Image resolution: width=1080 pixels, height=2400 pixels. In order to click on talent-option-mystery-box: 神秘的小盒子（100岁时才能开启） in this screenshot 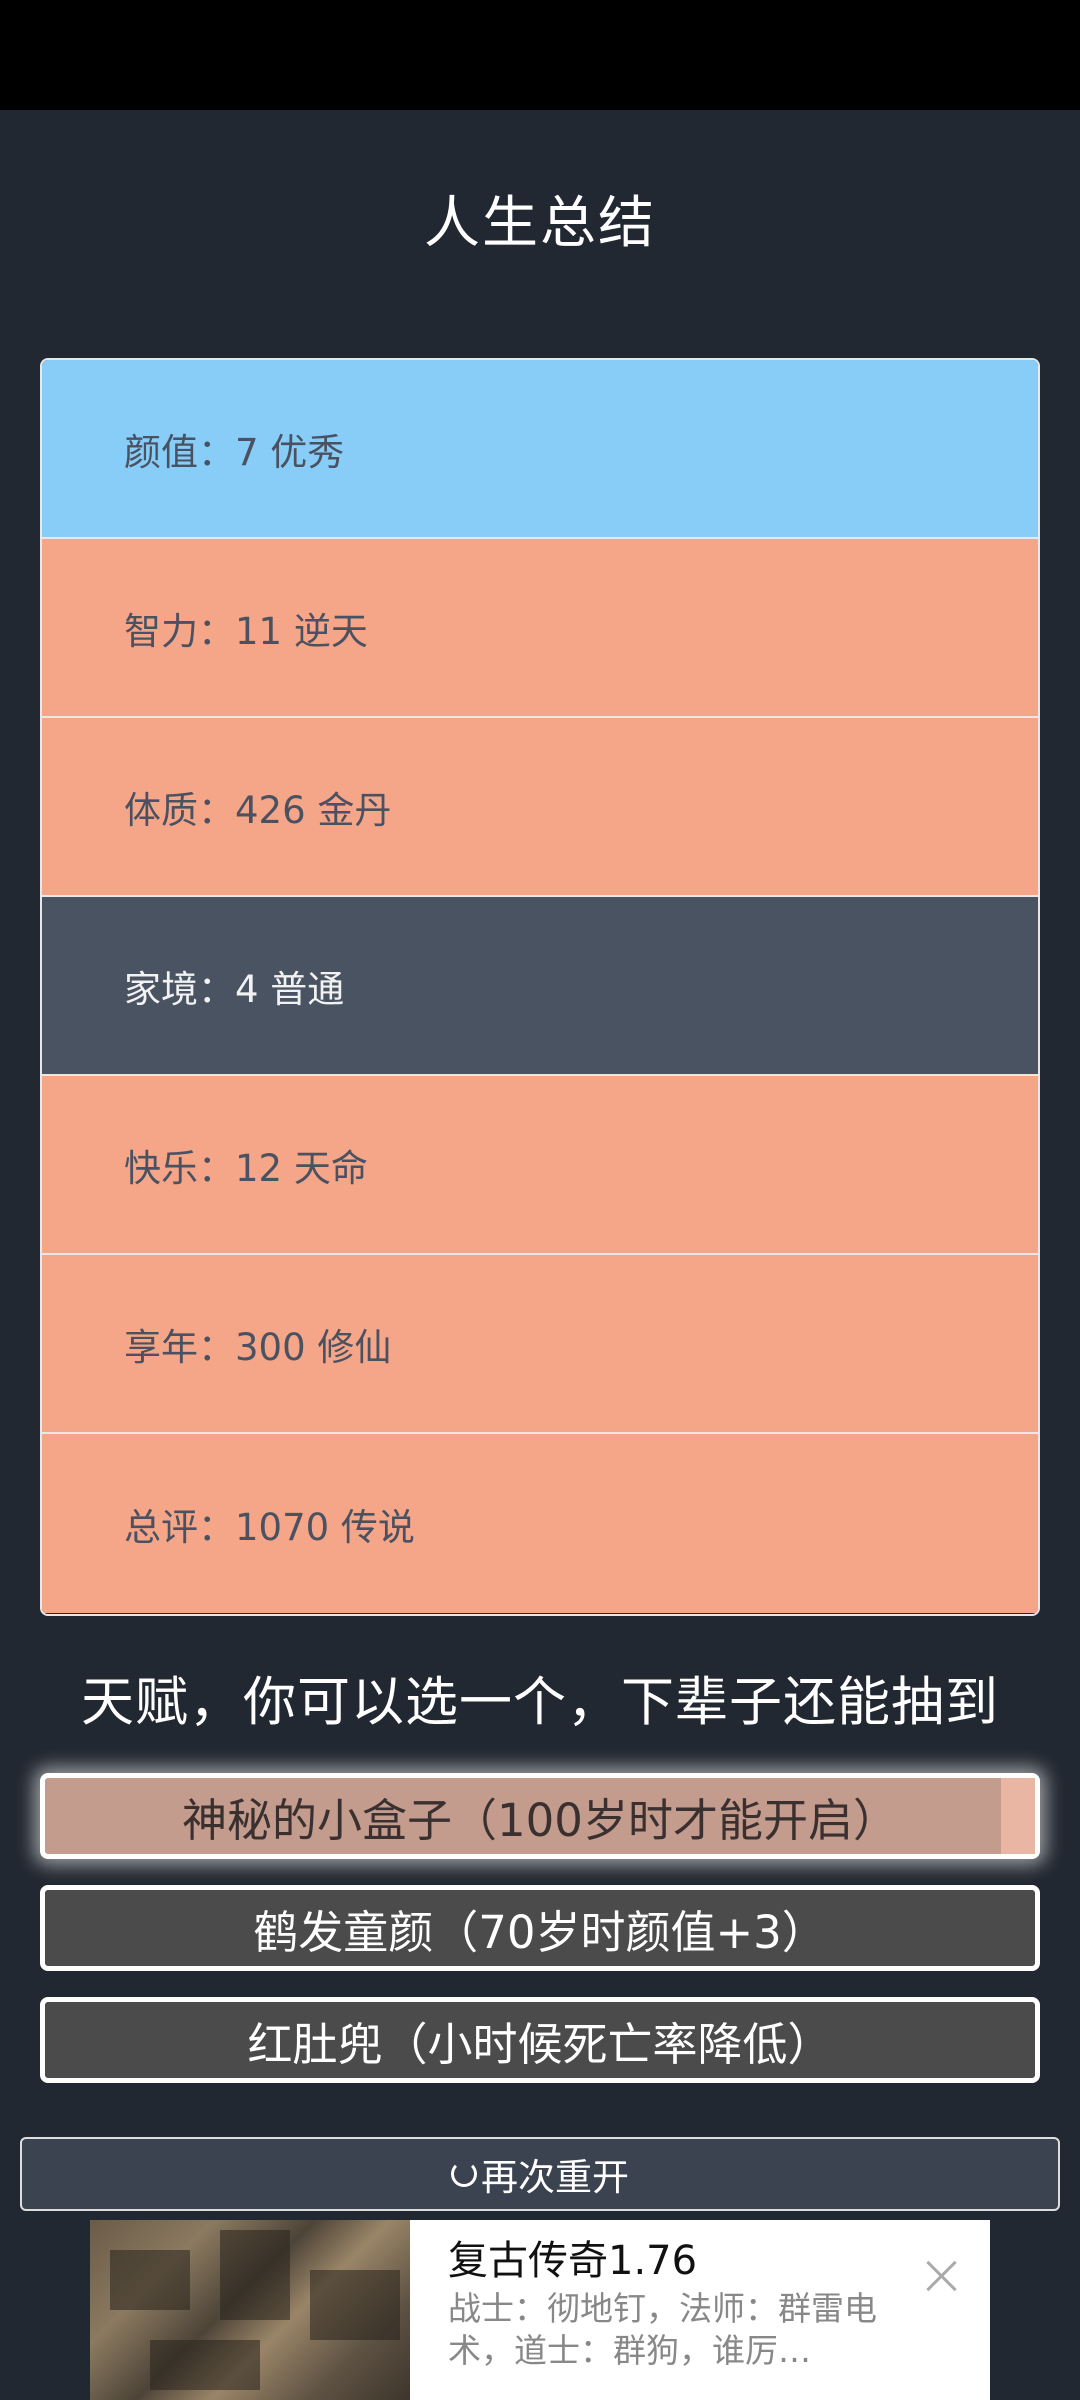, I will do `click(540, 1816)`.